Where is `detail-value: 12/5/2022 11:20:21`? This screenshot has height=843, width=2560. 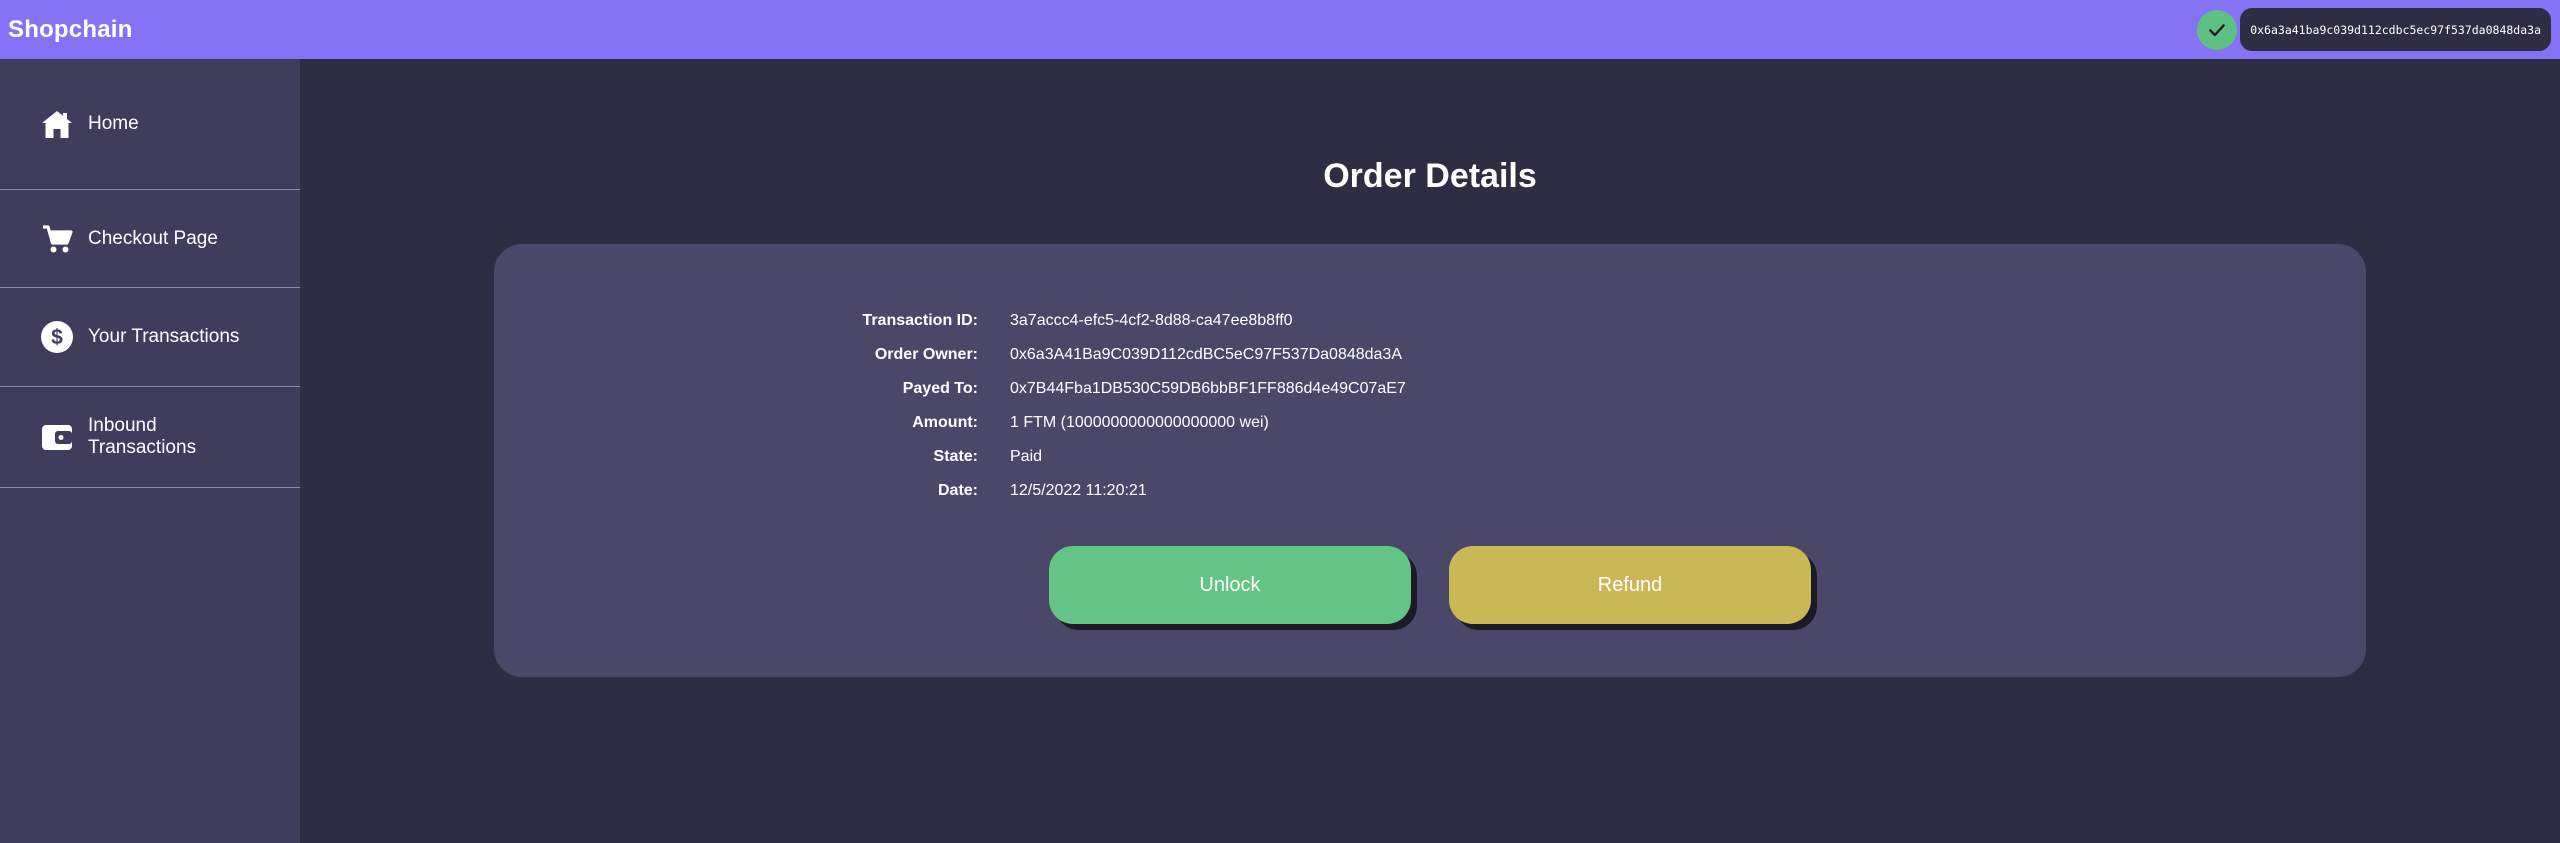
detail-value: 12/5/2022 11:20:21 is located at coordinates (1078, 490).